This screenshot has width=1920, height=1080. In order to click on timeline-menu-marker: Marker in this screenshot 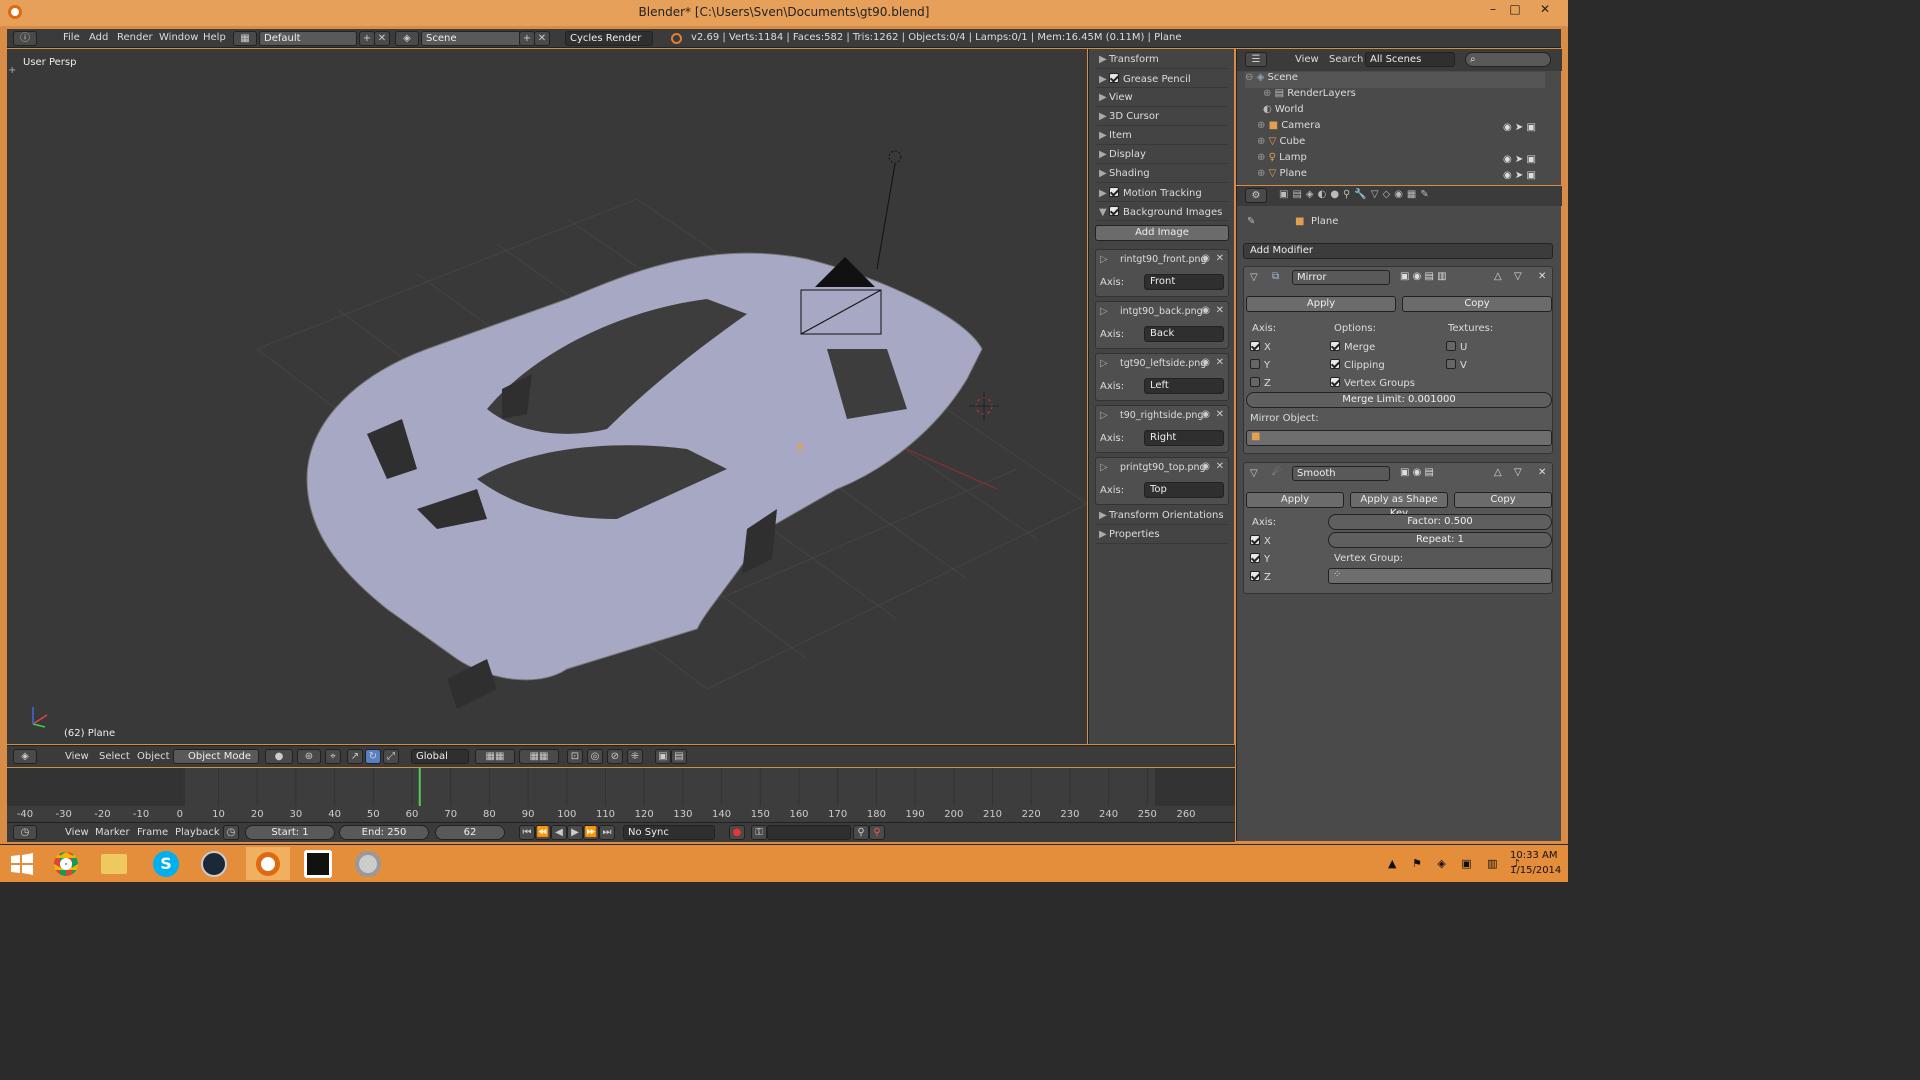, I will do `click(112, 832)`.